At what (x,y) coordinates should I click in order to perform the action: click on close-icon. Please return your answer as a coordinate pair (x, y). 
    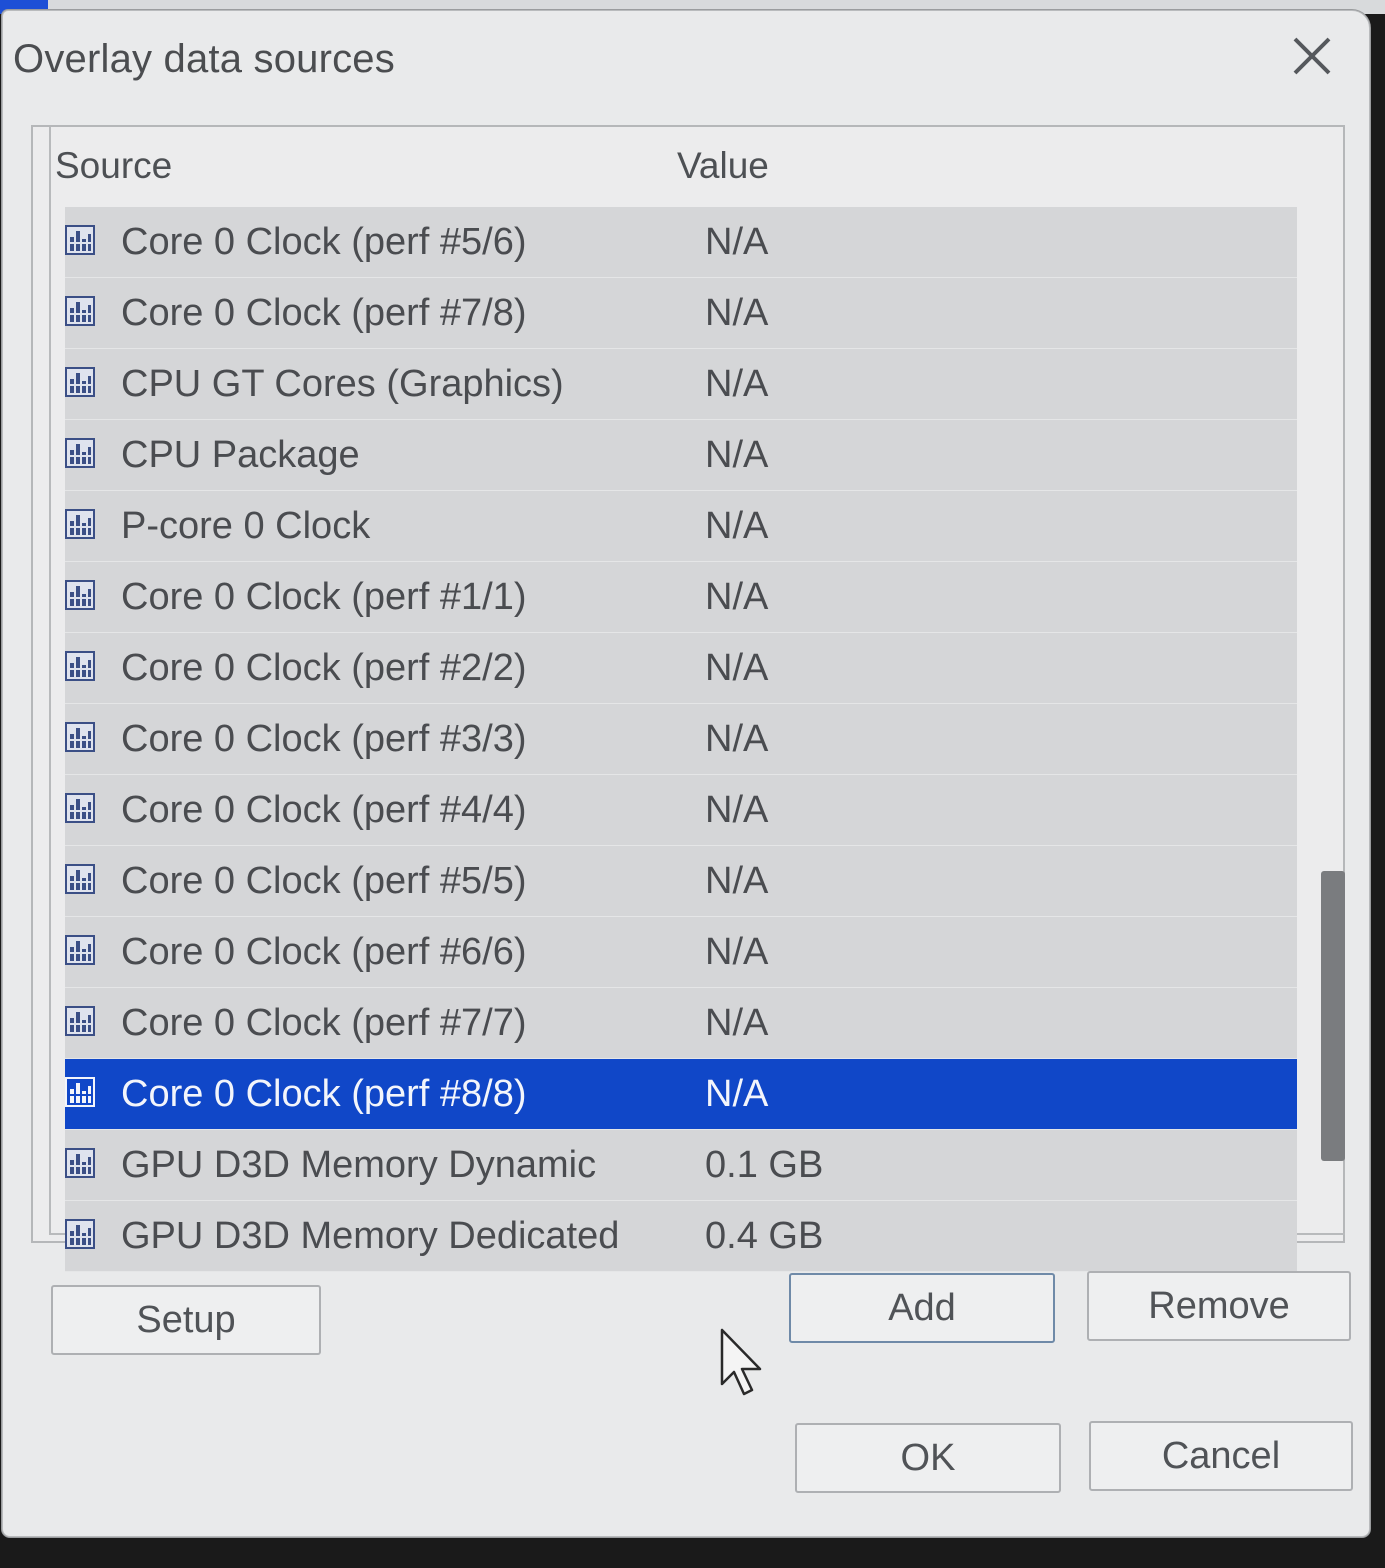
    Looking at the image, I should click on (1312, 56).